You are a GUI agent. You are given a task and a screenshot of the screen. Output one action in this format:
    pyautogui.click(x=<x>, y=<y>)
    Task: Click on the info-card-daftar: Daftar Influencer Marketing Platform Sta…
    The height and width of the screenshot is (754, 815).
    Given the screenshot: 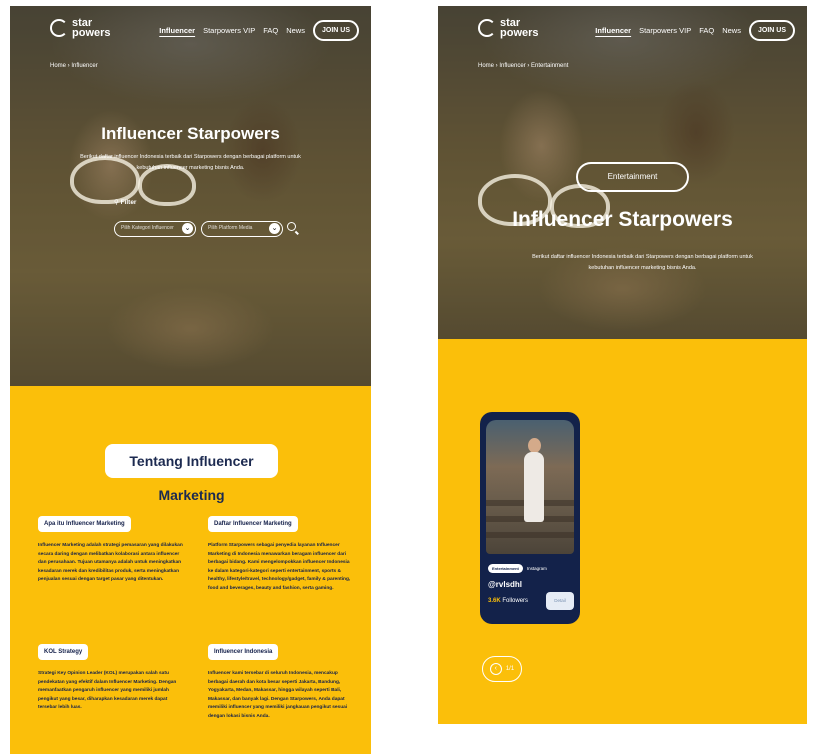 What is the action you would take?
    pyautogui.click(x=280, y=553)
    